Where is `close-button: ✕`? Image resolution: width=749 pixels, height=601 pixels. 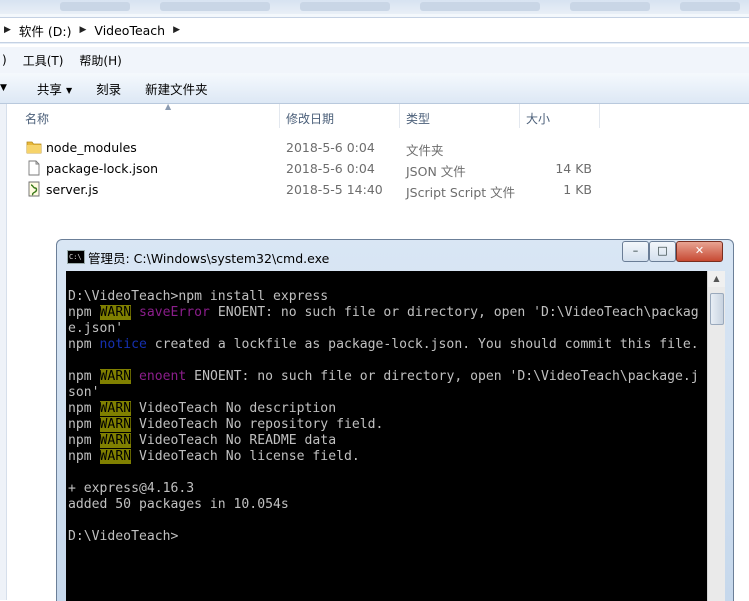
close-button: ✕ is located at coordinates (699, 251).